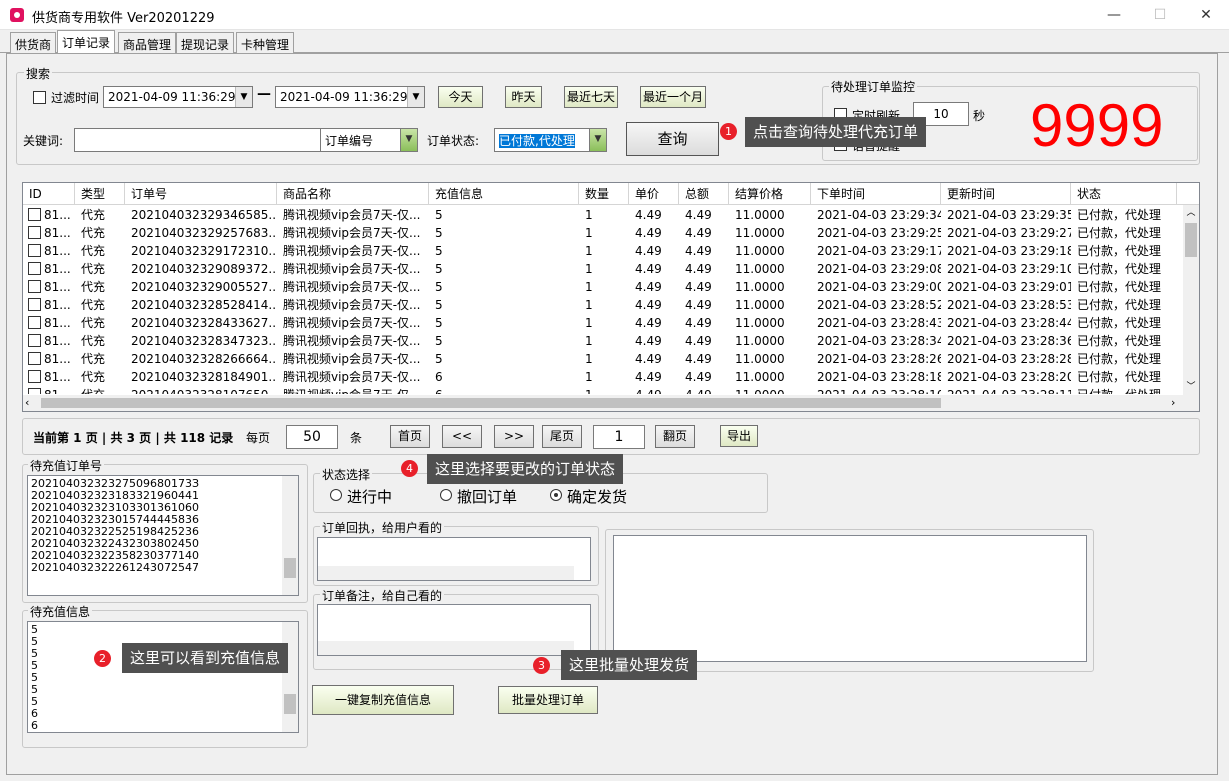 The image size is (1229, 781). What do you see at coordinates (163, 677) in the screenshot?
I see `pending-info-textarea: 555555566` at bounding box center [163, 677].